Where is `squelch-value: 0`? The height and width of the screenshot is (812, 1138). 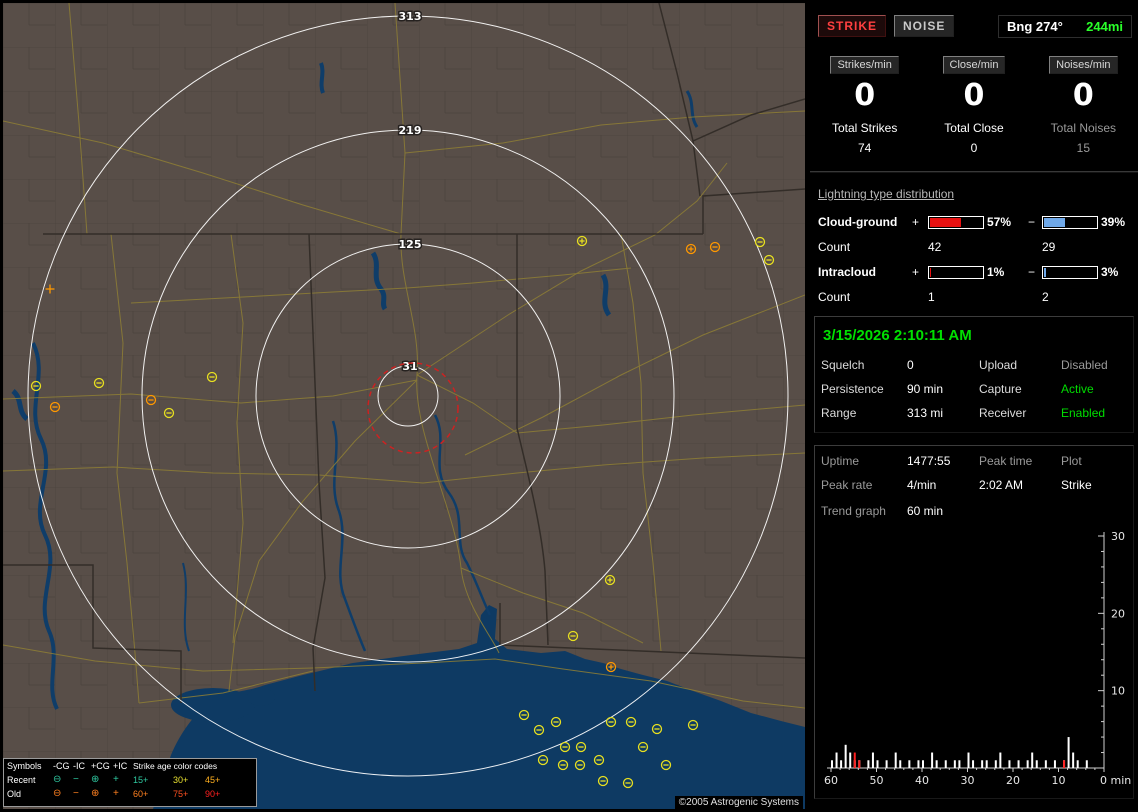 squelch-value: 0 is located at coordinates (910, 365).